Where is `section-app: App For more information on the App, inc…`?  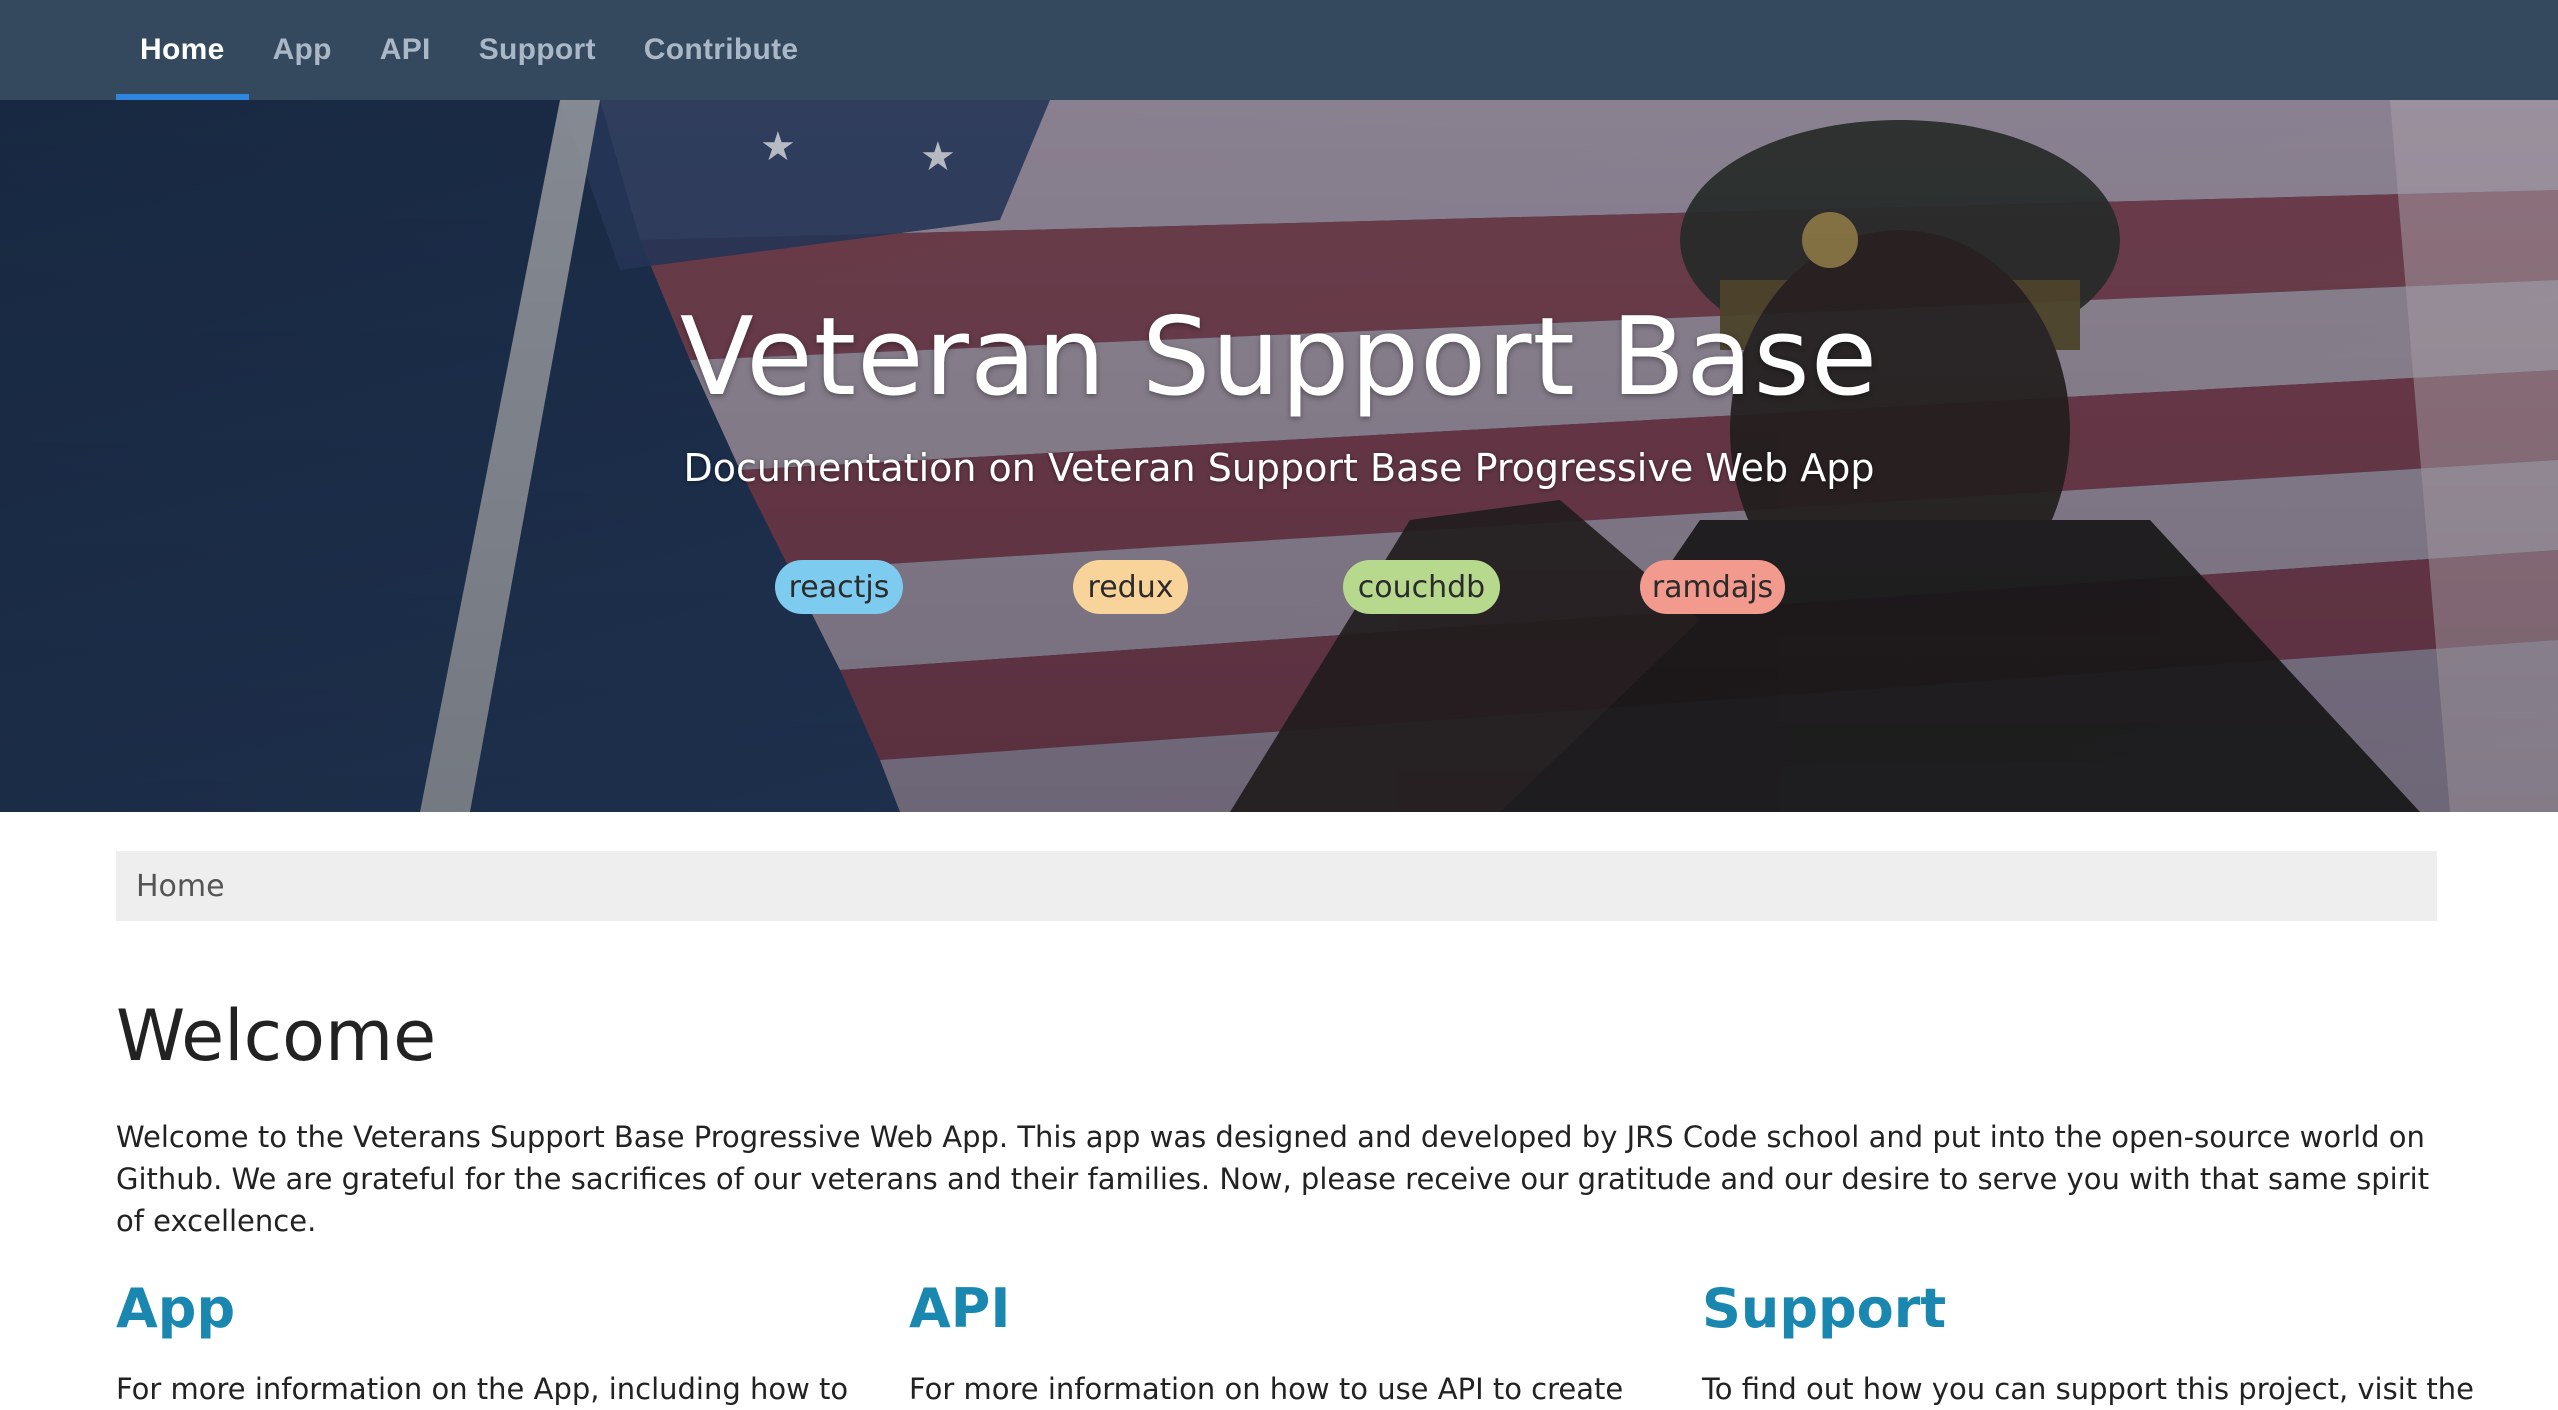
section-app: App For more information on the App, inc… is located at coordinates (482, 1343).